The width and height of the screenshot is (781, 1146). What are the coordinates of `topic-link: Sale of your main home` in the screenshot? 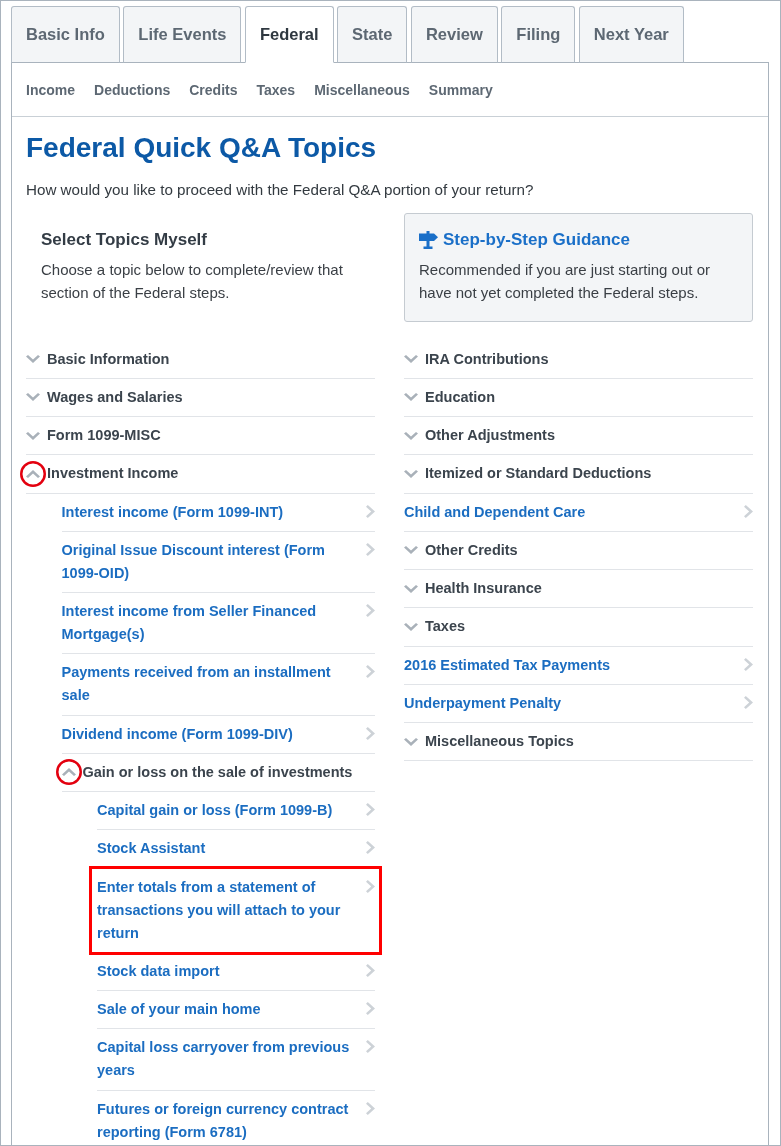 It's located at (236, 1010).